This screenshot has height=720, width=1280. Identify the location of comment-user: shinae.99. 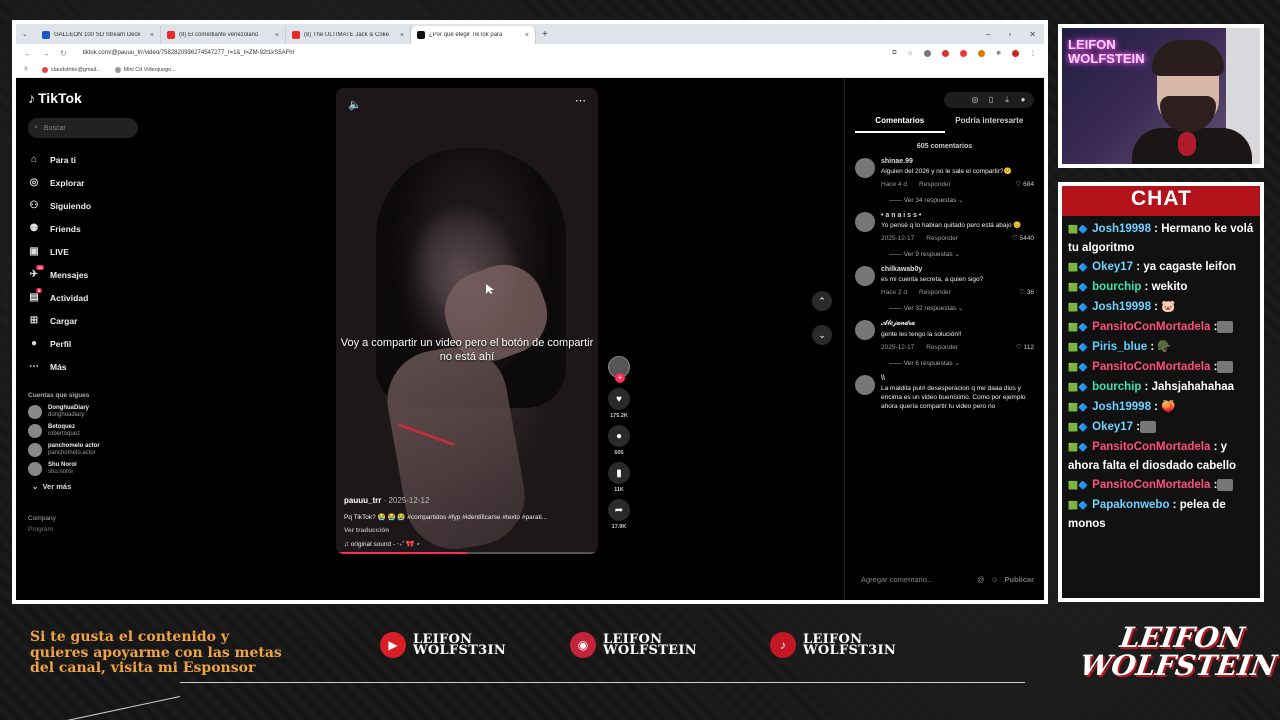
(957, 161).